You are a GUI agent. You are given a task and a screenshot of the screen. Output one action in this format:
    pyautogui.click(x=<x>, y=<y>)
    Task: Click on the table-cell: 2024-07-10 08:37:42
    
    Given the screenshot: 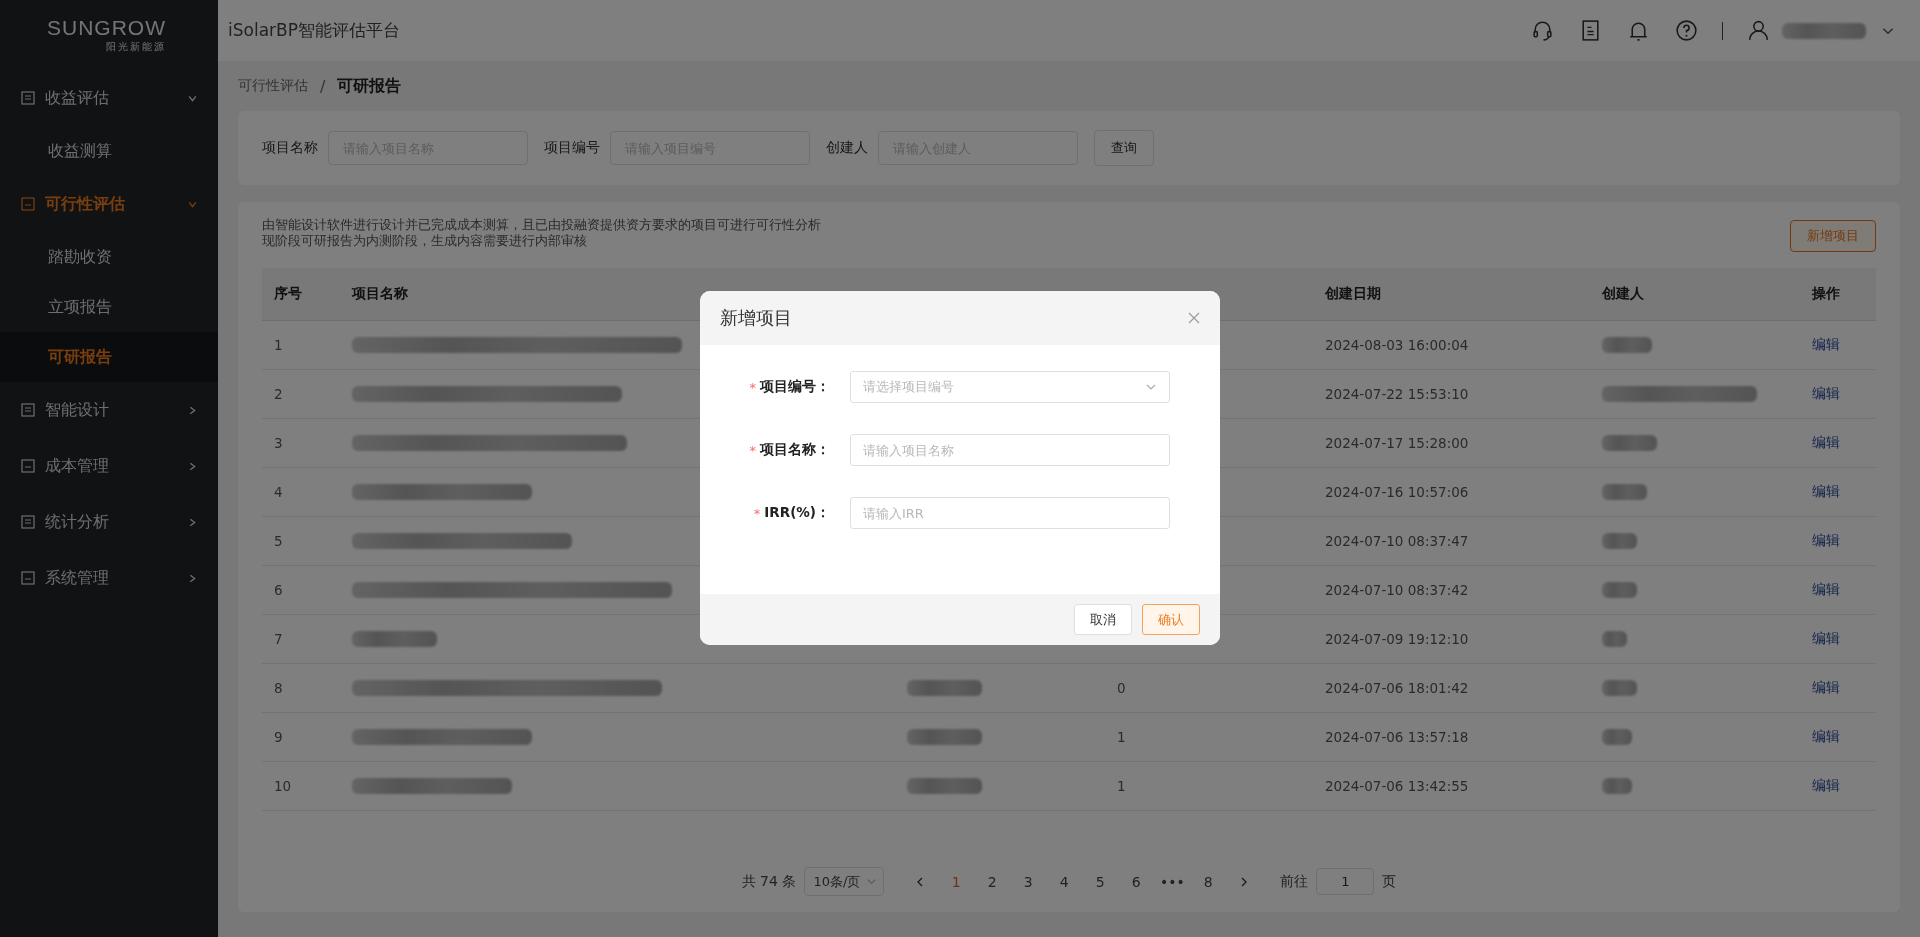 What is the action you would take?
    pyautogui.click(x=1397, y=590)
    